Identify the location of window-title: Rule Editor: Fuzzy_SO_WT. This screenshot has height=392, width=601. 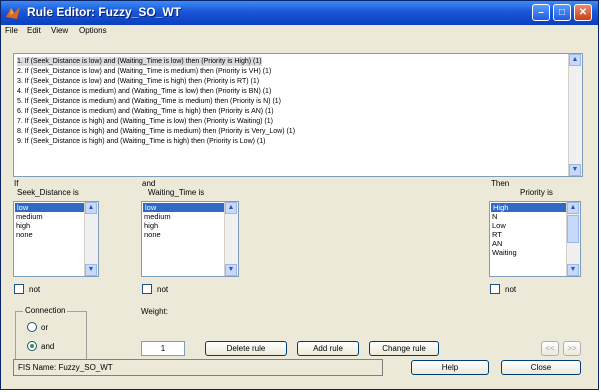
(104, 12).